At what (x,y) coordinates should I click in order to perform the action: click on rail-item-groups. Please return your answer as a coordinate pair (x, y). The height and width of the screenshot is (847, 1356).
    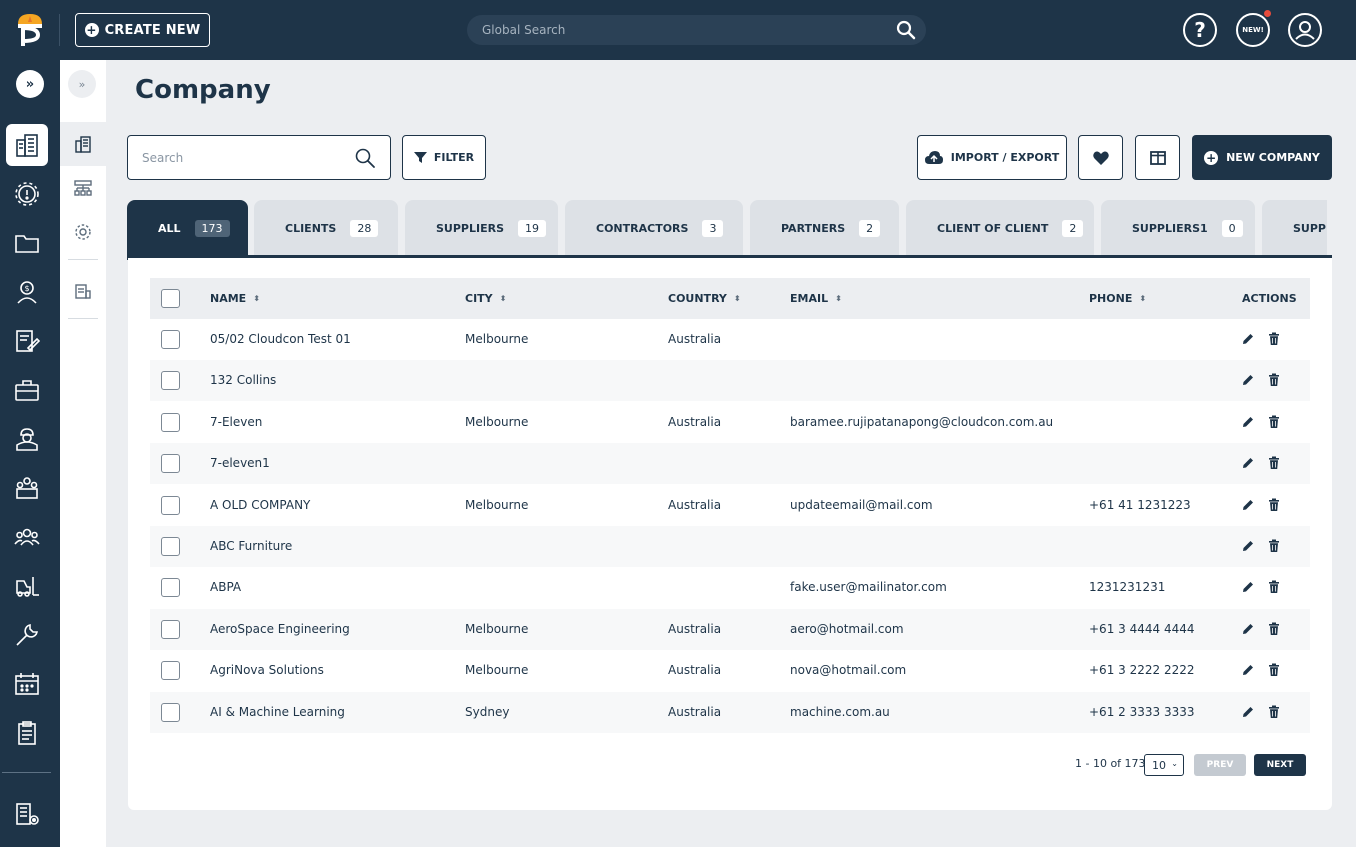
    Looking at the image, I should click on (27, 537).